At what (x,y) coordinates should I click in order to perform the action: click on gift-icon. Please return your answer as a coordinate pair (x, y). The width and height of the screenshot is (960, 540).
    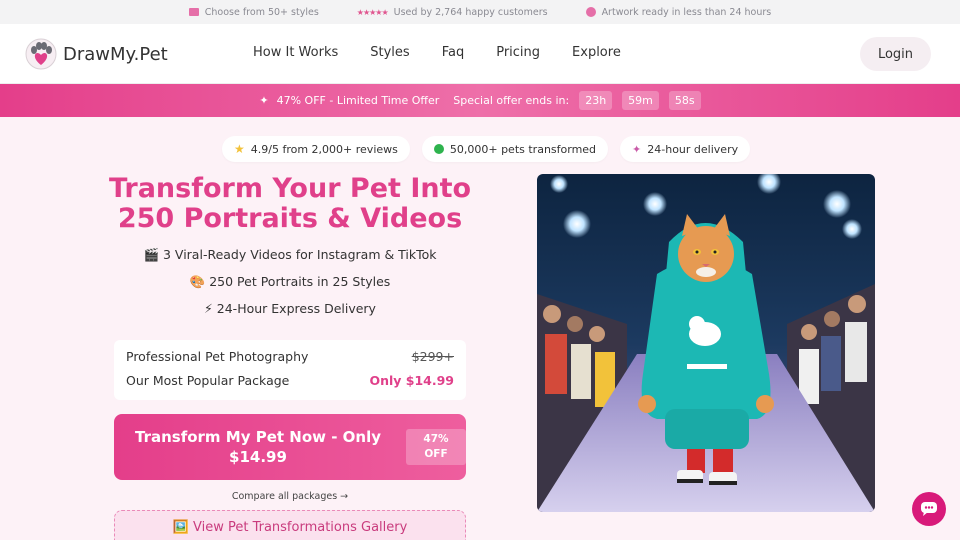
    Looking at the image, I should click on (193, 12).